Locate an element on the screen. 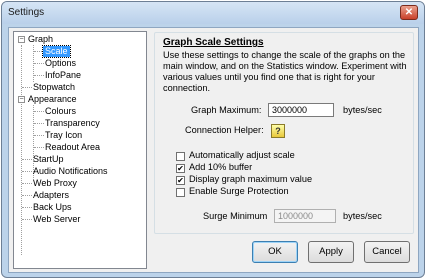 Image resolution: width=427 pixels, height=280 pixels. apply-button: Apply is located at coordinates (331, 252).